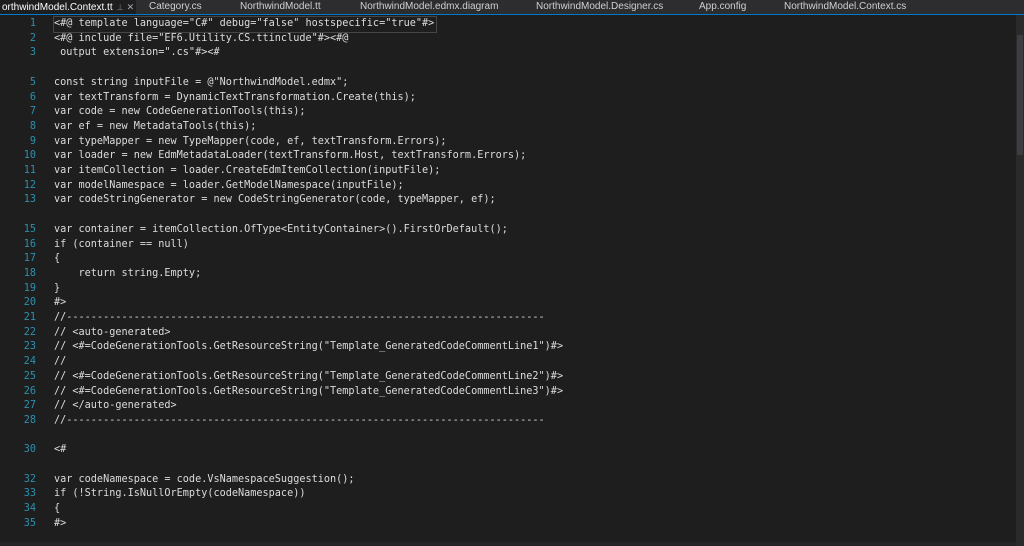  Describe the element at coordinates (1020, 280) in the screenshot. I see `vertical-scrollbar` at that location.